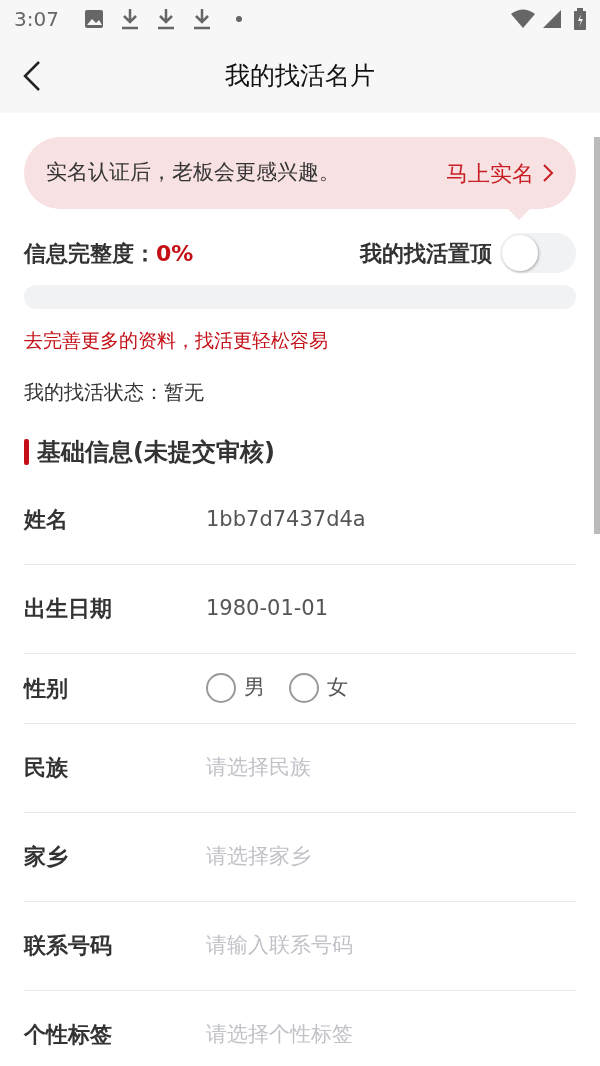 This screenshot has width=600, height=1066. I want to click on field-label: 姓名, so click(46, 520).